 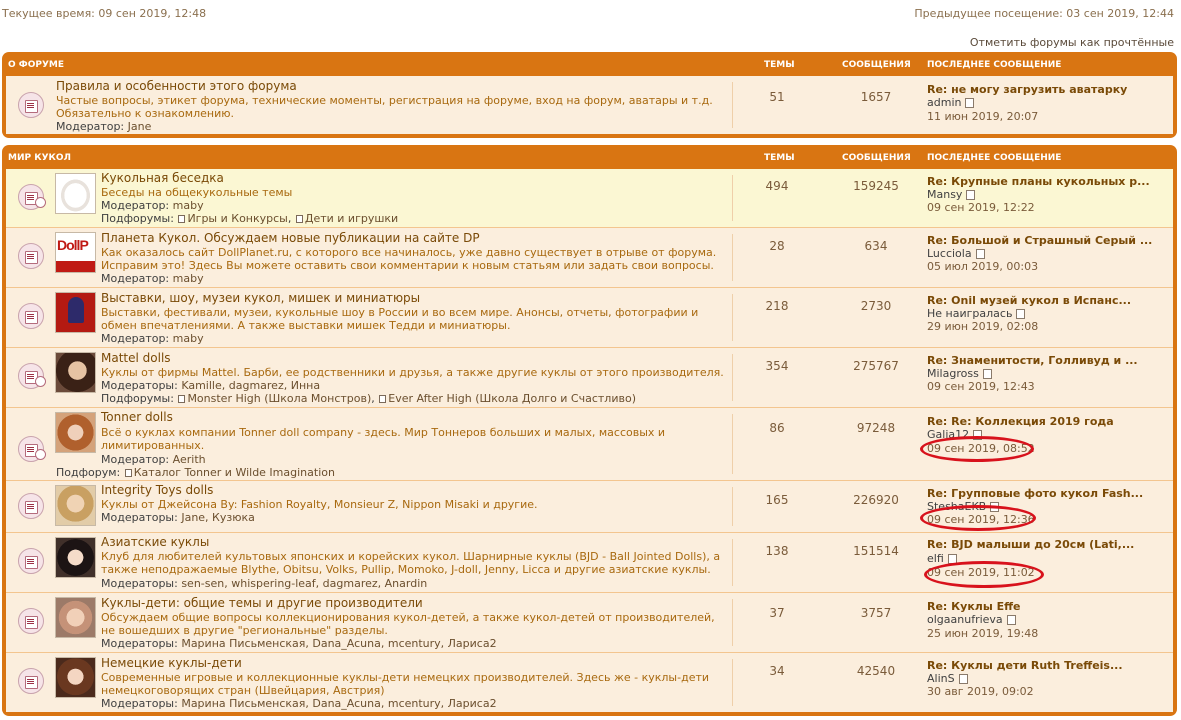 I want to click on topics-count: 354, so click(x=777, y=366).